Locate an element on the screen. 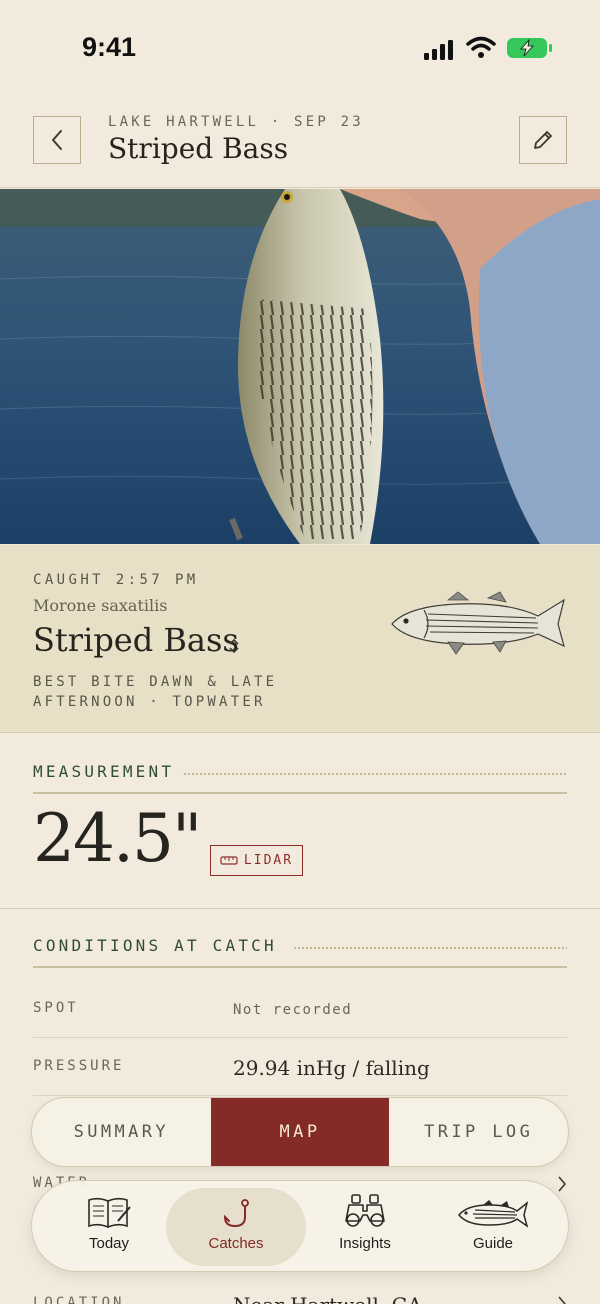  tab-label: Insights is located at coordinates (365, 1243).